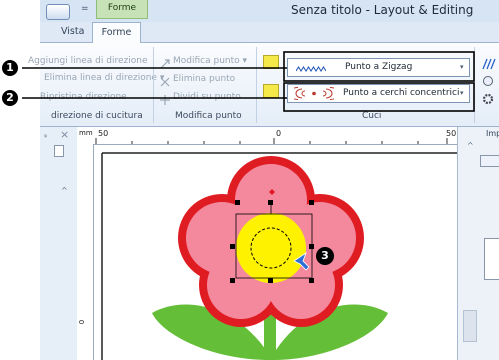  Describe the element at coordinates (59, 243) in the screenshot. I see `left-panel` at that location.